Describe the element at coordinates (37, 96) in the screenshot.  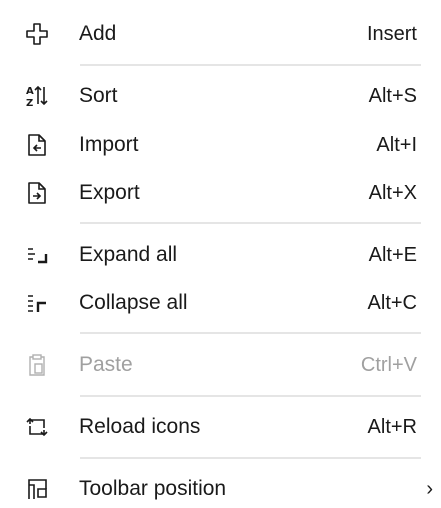
I see `sort-icon: A Z` at that location.